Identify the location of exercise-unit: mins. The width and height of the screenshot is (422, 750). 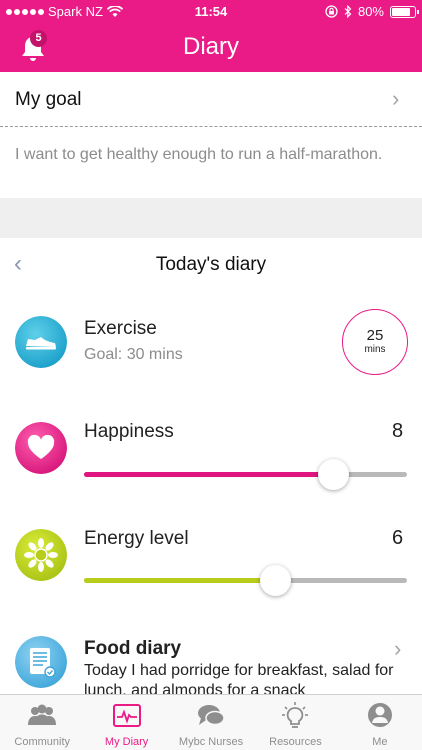
(375, 349).